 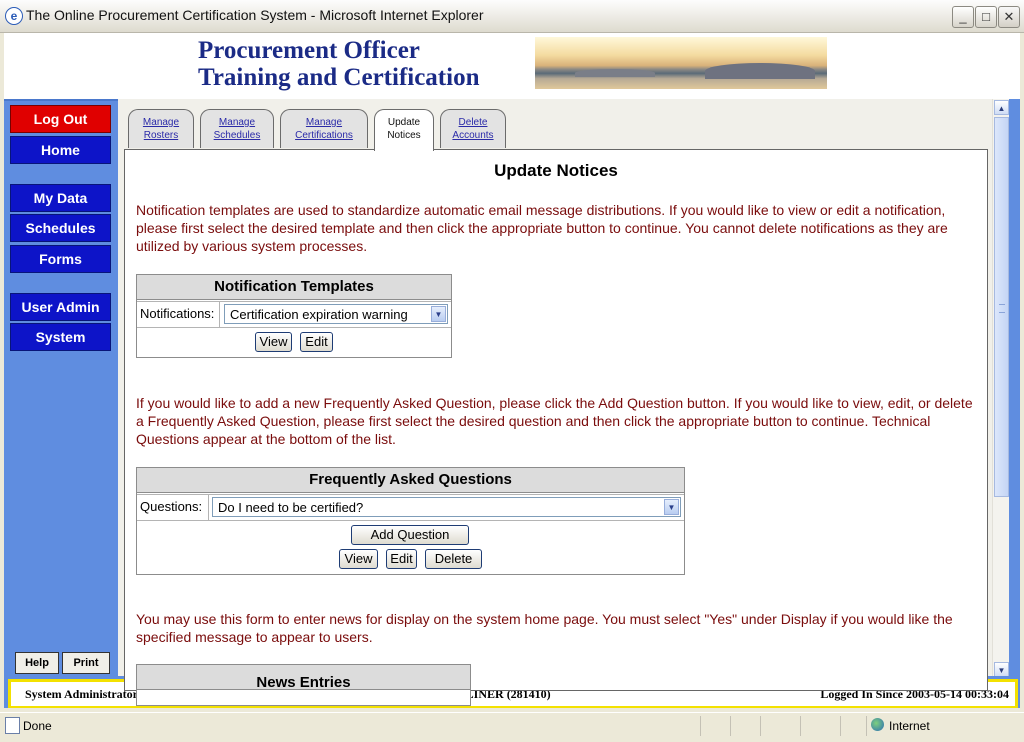 What do you see at coordinates (401, 559) in the screenshot?
I see `faq-edit-button: Edit` at bounding box center [401, 559].